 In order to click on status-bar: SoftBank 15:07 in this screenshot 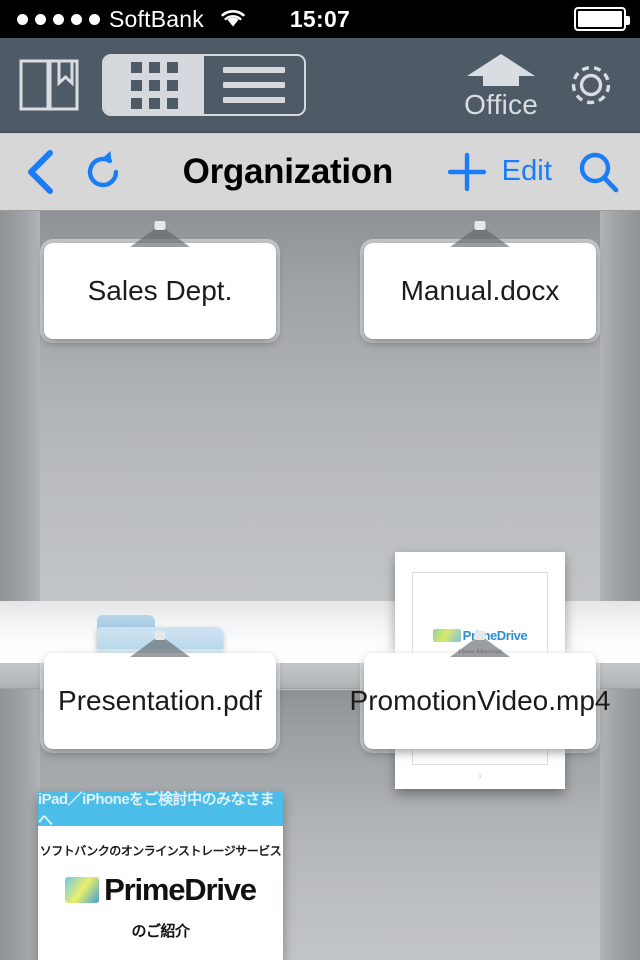, I will do `click(320, 19)`.